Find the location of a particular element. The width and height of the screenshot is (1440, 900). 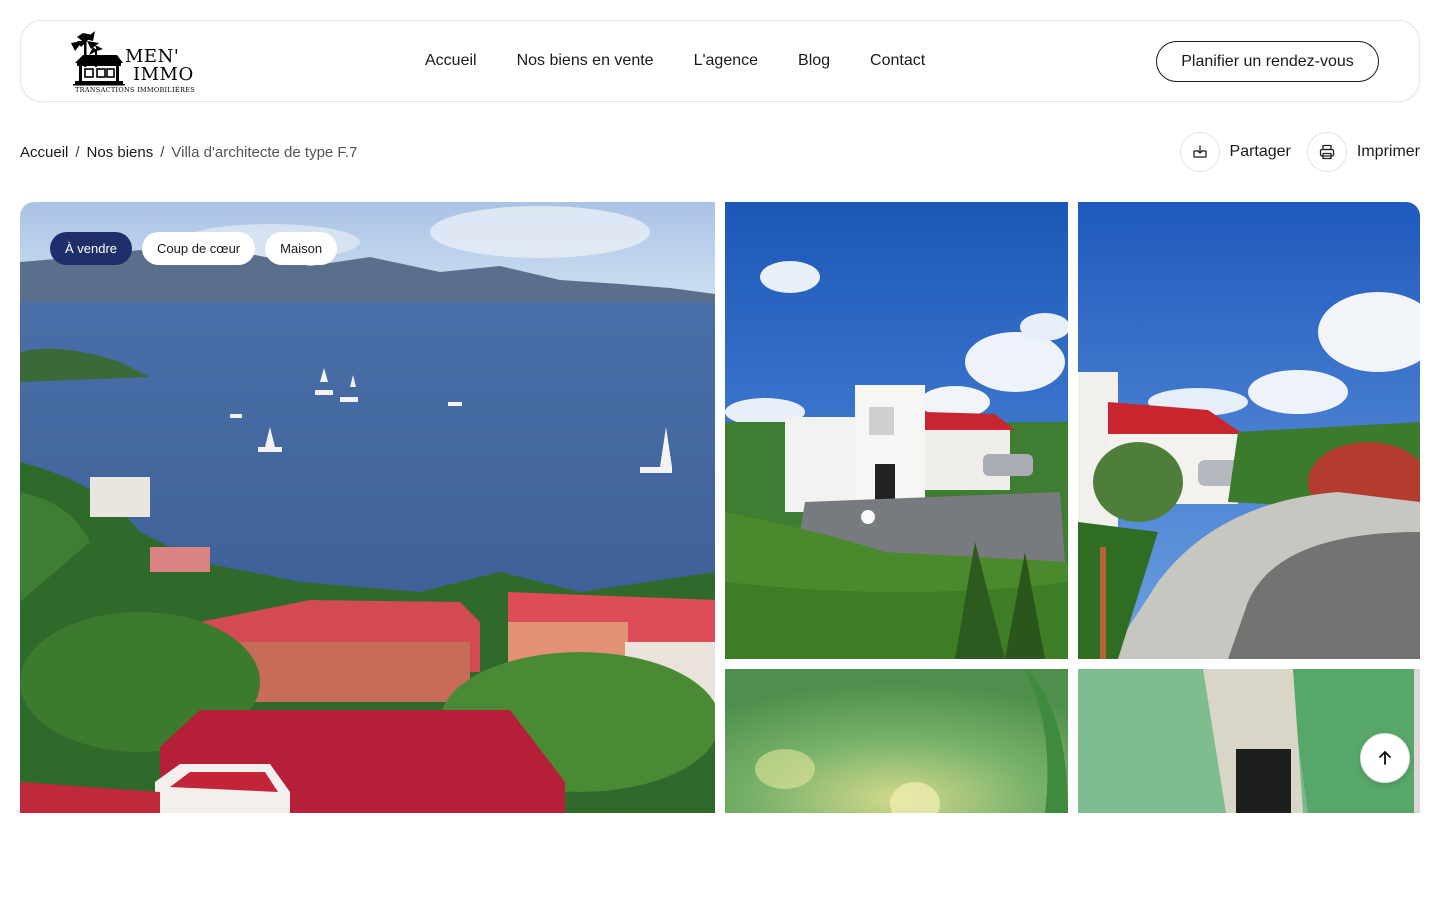

schedule-appointment-button: Planifier un rendez-vous is located at coordinates (1267, 61).